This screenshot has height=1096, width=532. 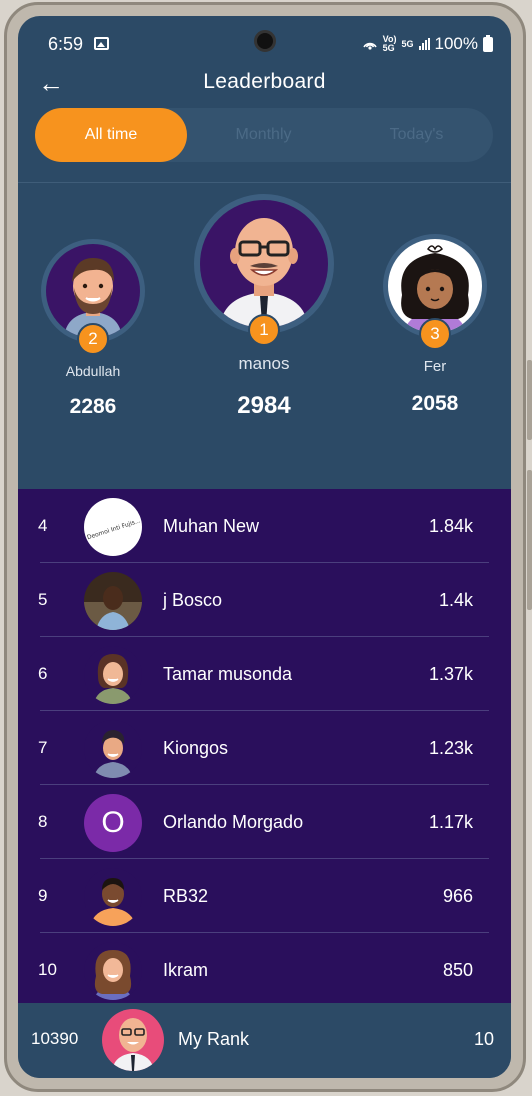 What do you see at coordinates (435, 334) in the screenshot?
I see `rank-badge: 3` at bounding box center [435, 334].